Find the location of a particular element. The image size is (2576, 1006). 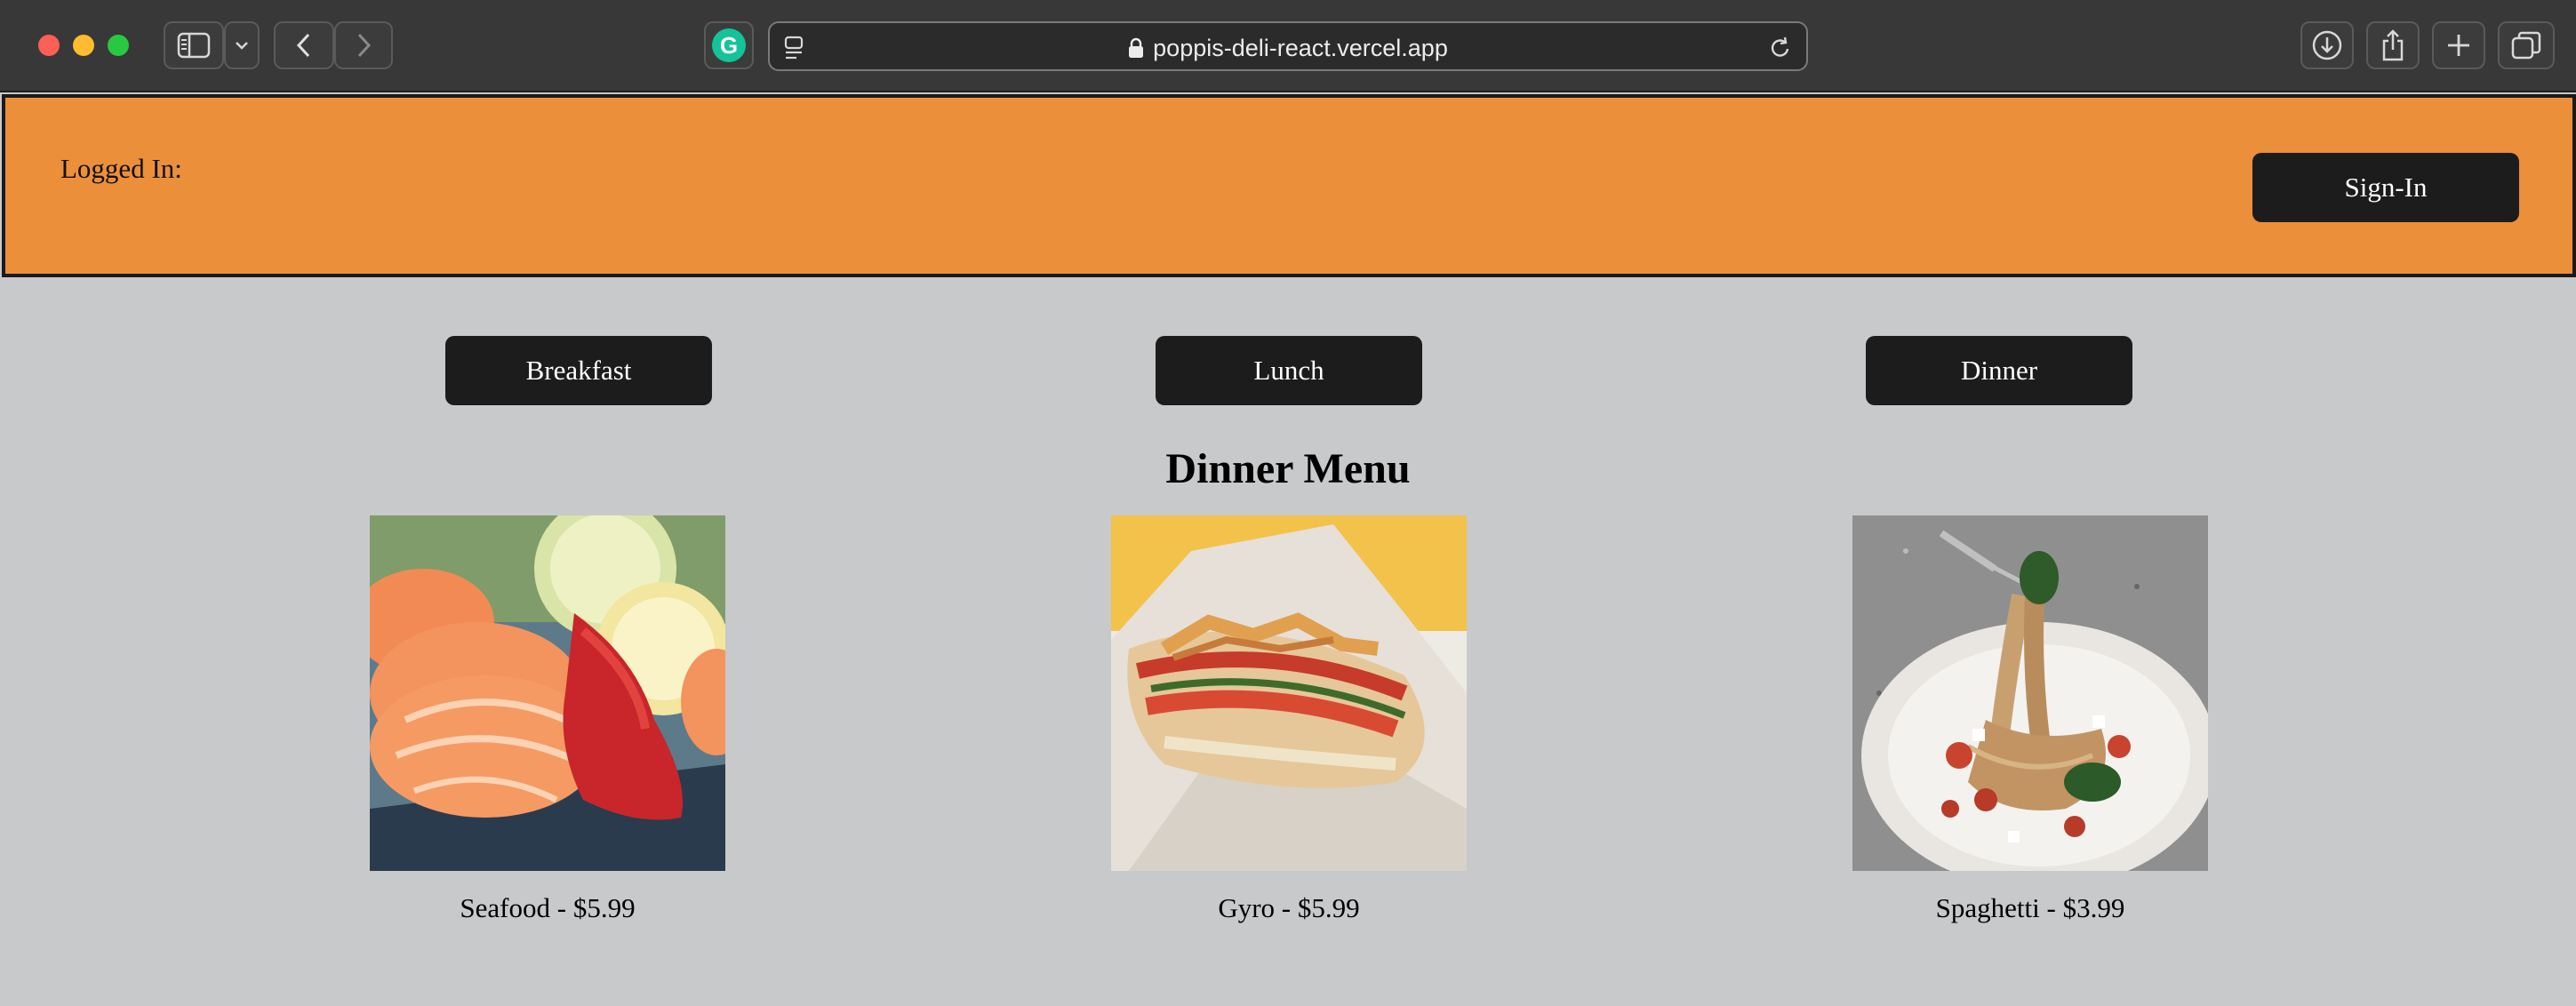

downloads-button is located at coordinates (2327, 45).